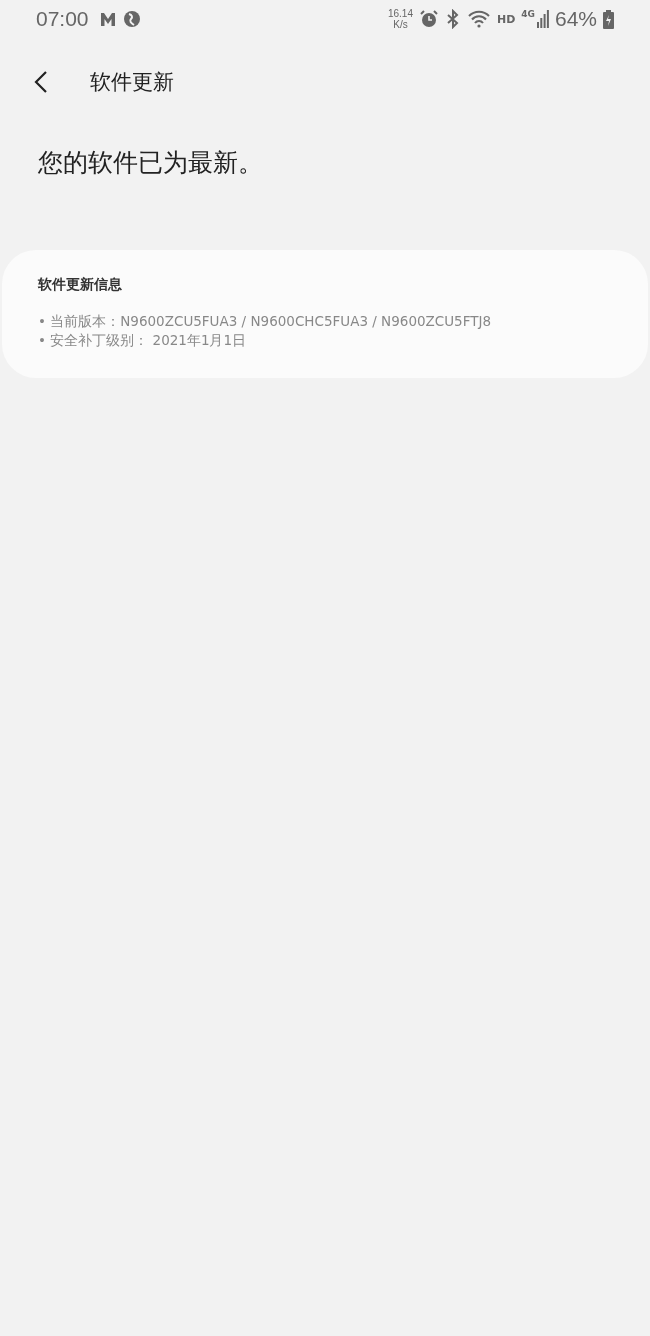 This screenshot has width=650, height=1336. I want to click on battery-icon, so click(608, 19).